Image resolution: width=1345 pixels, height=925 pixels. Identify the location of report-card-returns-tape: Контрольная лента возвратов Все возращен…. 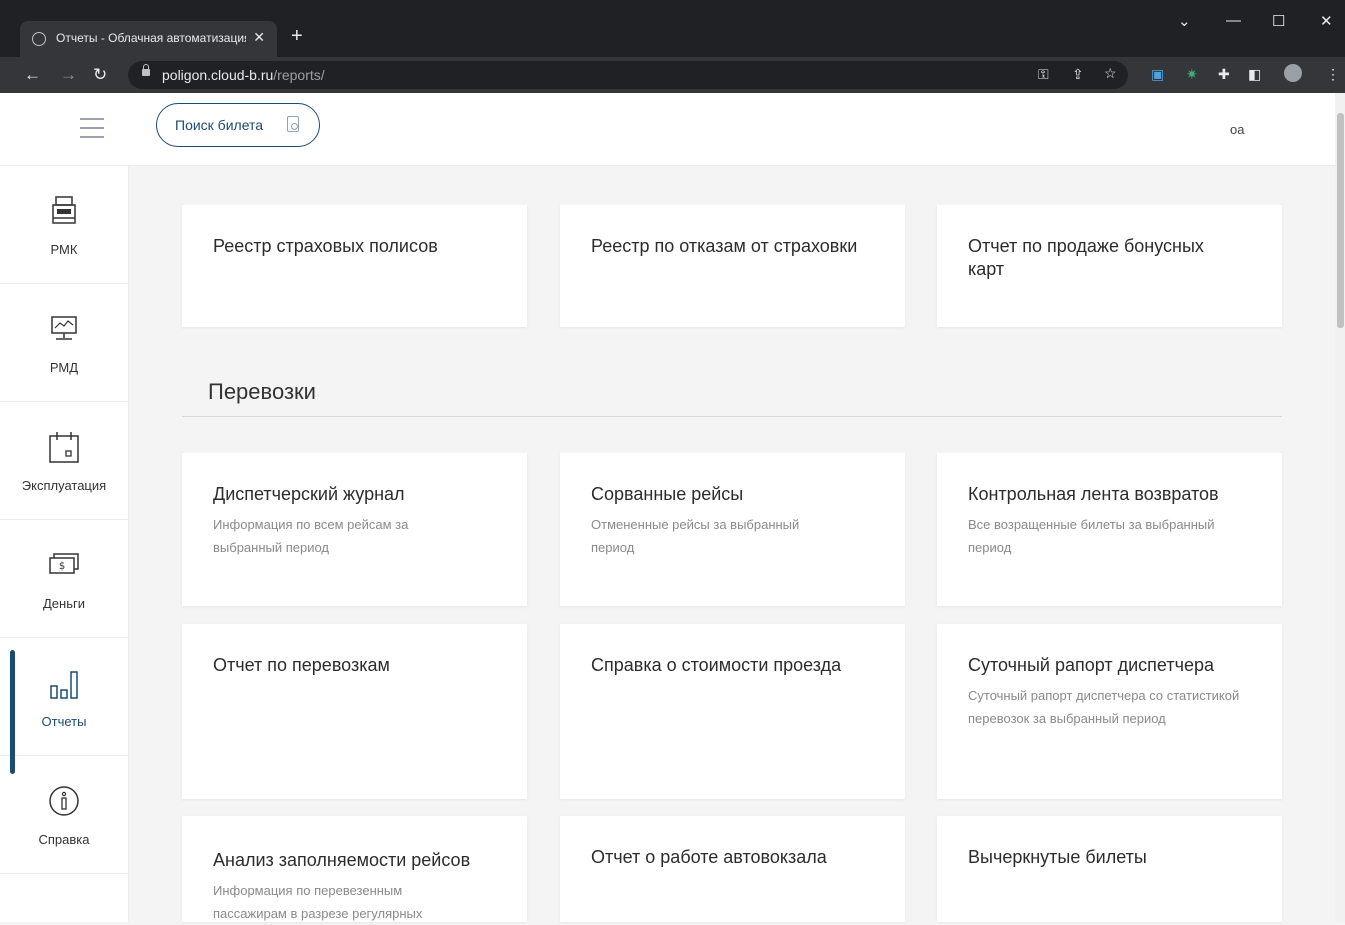
(1109, 529).